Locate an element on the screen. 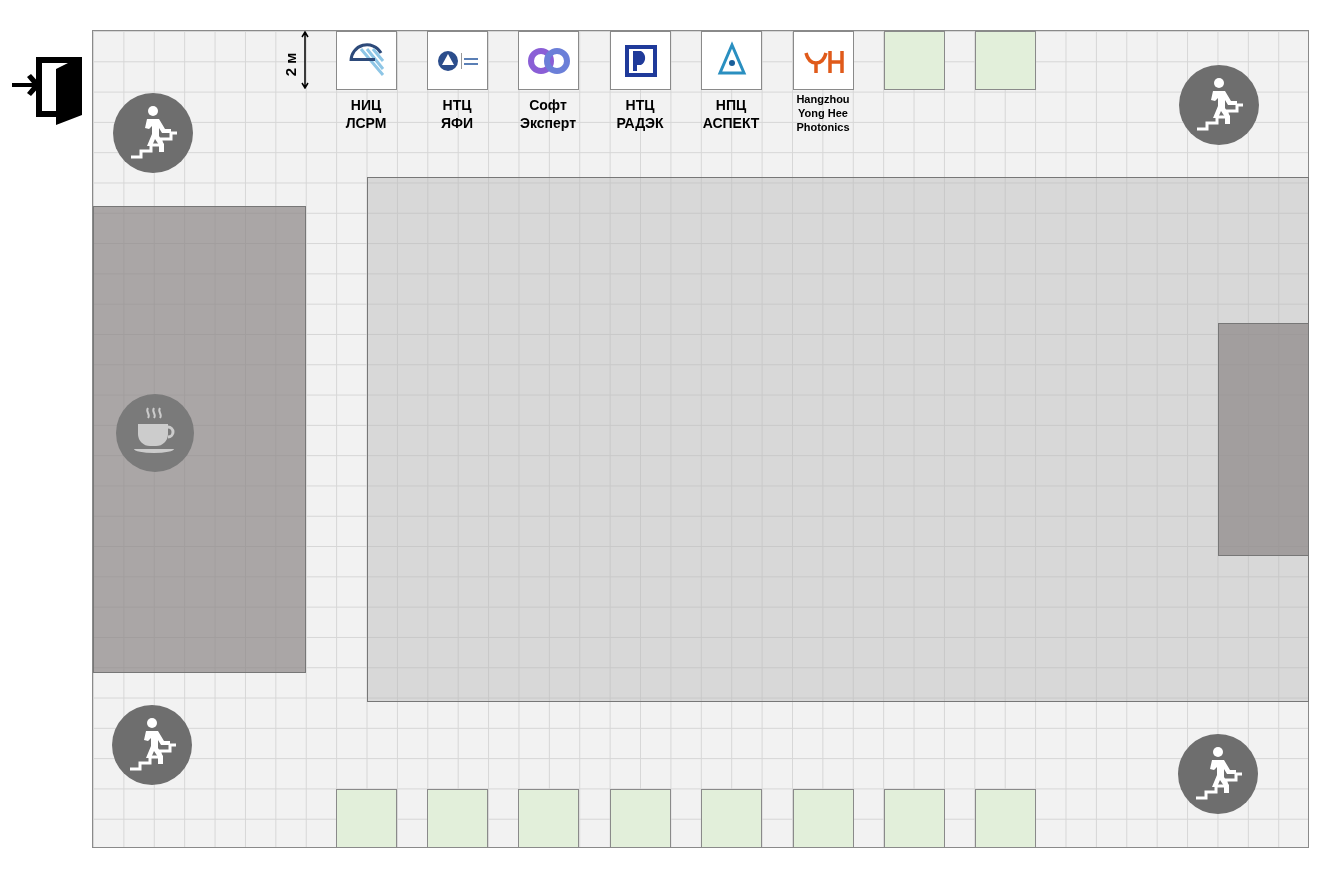 The width and height of the screenshot is (1340, 877). exhibitor-name: НПЦ АСПЕКТ is located at coordinates (731, 114).